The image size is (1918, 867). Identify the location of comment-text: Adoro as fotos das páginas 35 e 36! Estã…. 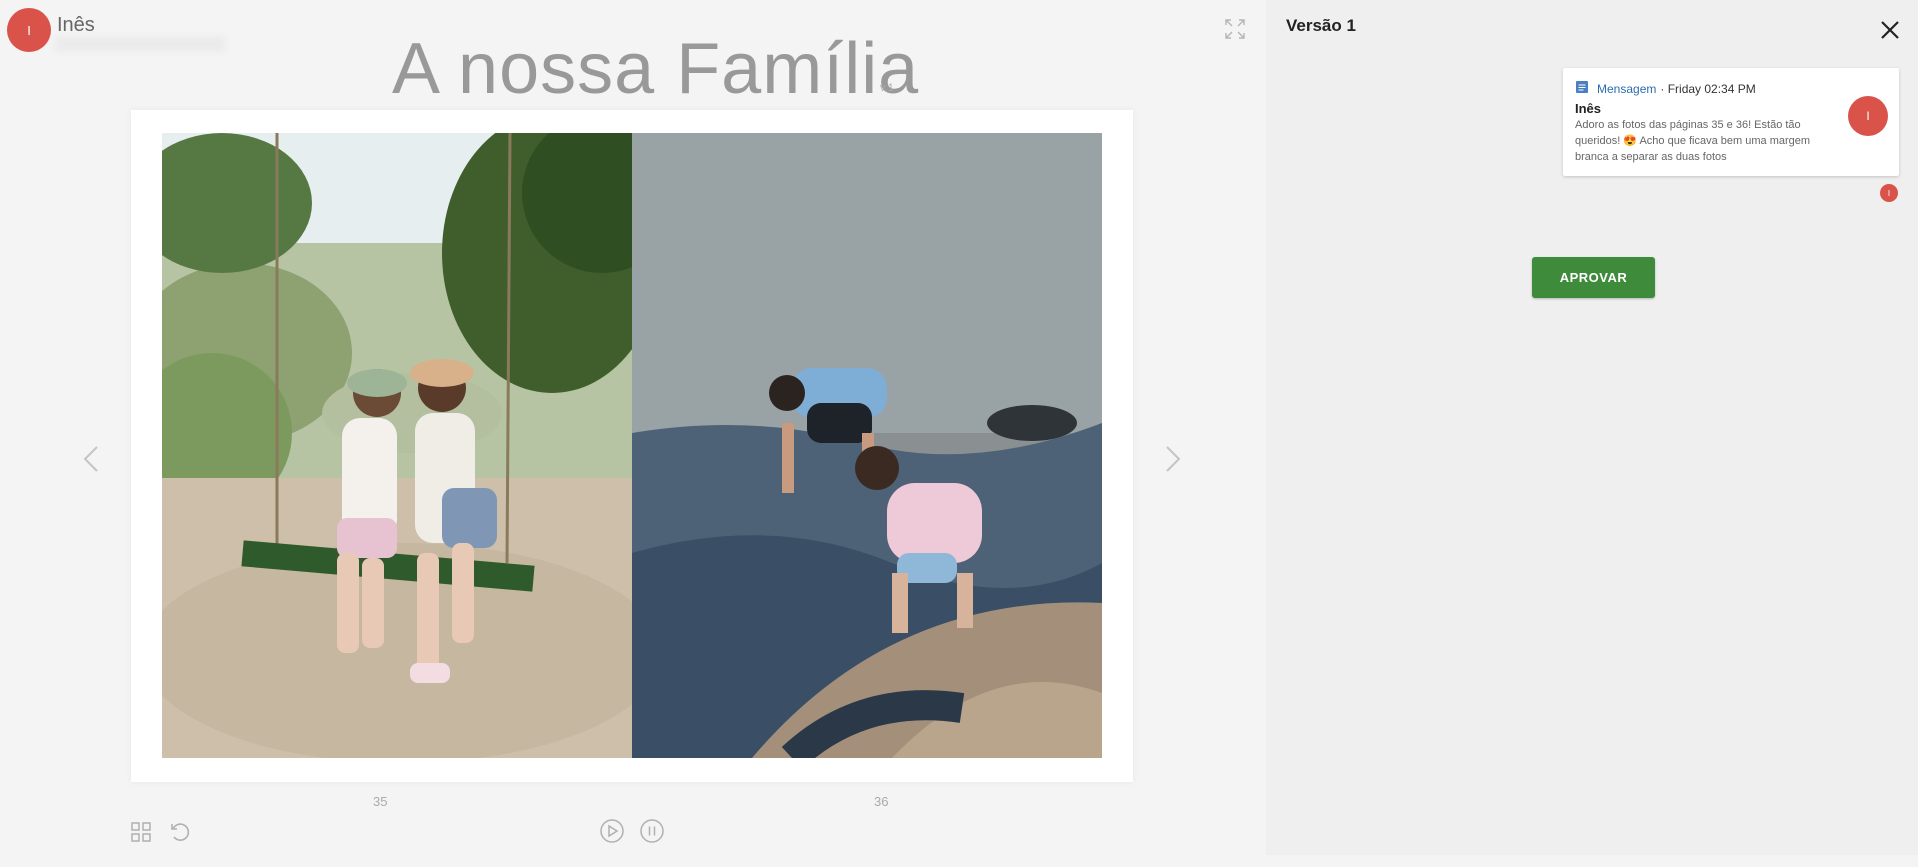
(1693, 141).